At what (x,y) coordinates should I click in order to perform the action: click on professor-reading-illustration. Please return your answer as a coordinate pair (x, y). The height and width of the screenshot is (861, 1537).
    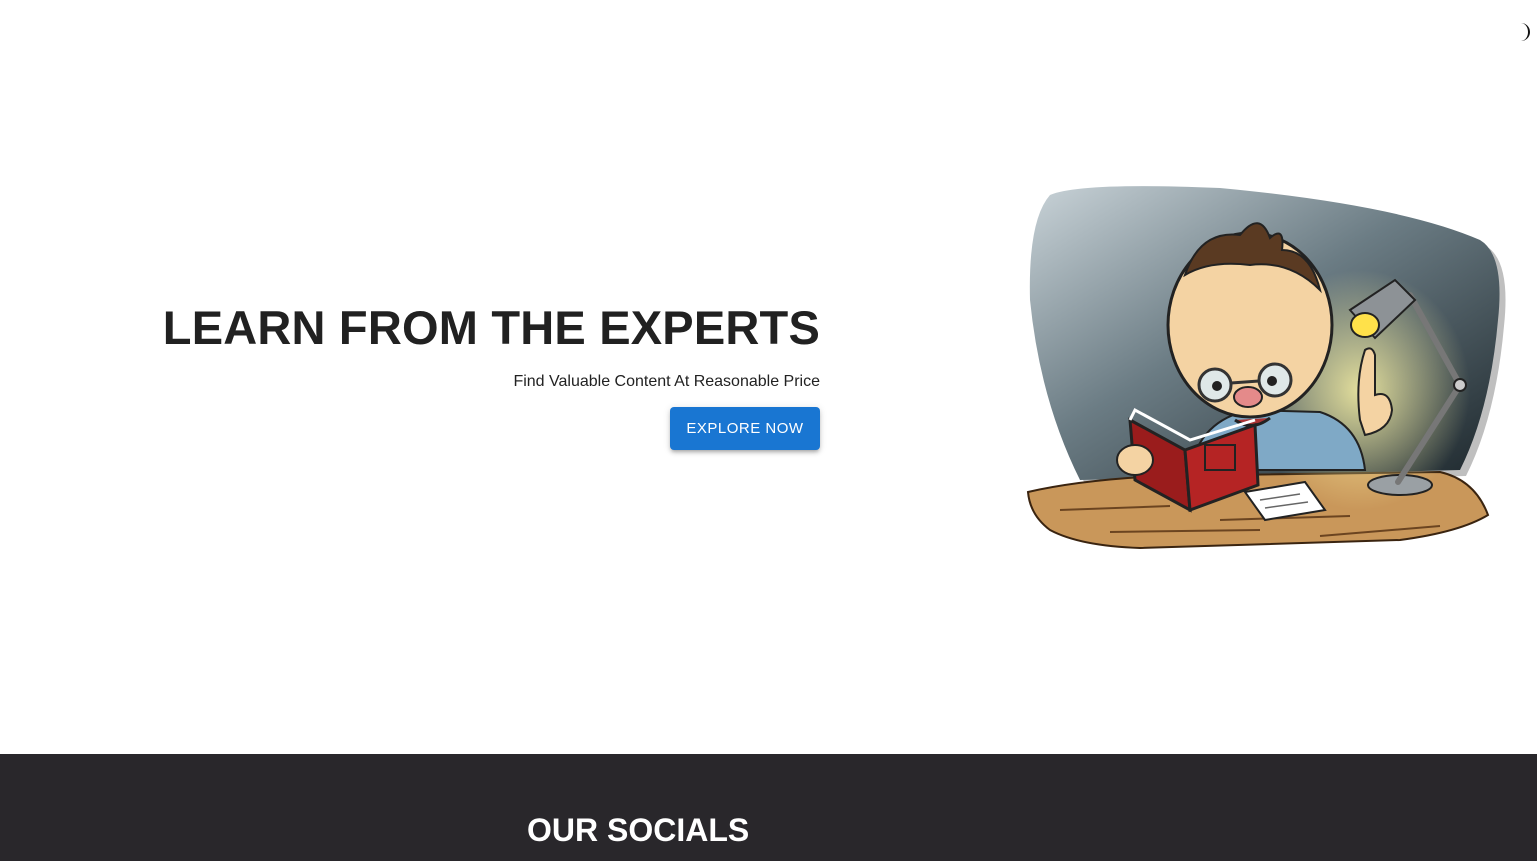
    Looking at the image, I should click on (1266, 368).